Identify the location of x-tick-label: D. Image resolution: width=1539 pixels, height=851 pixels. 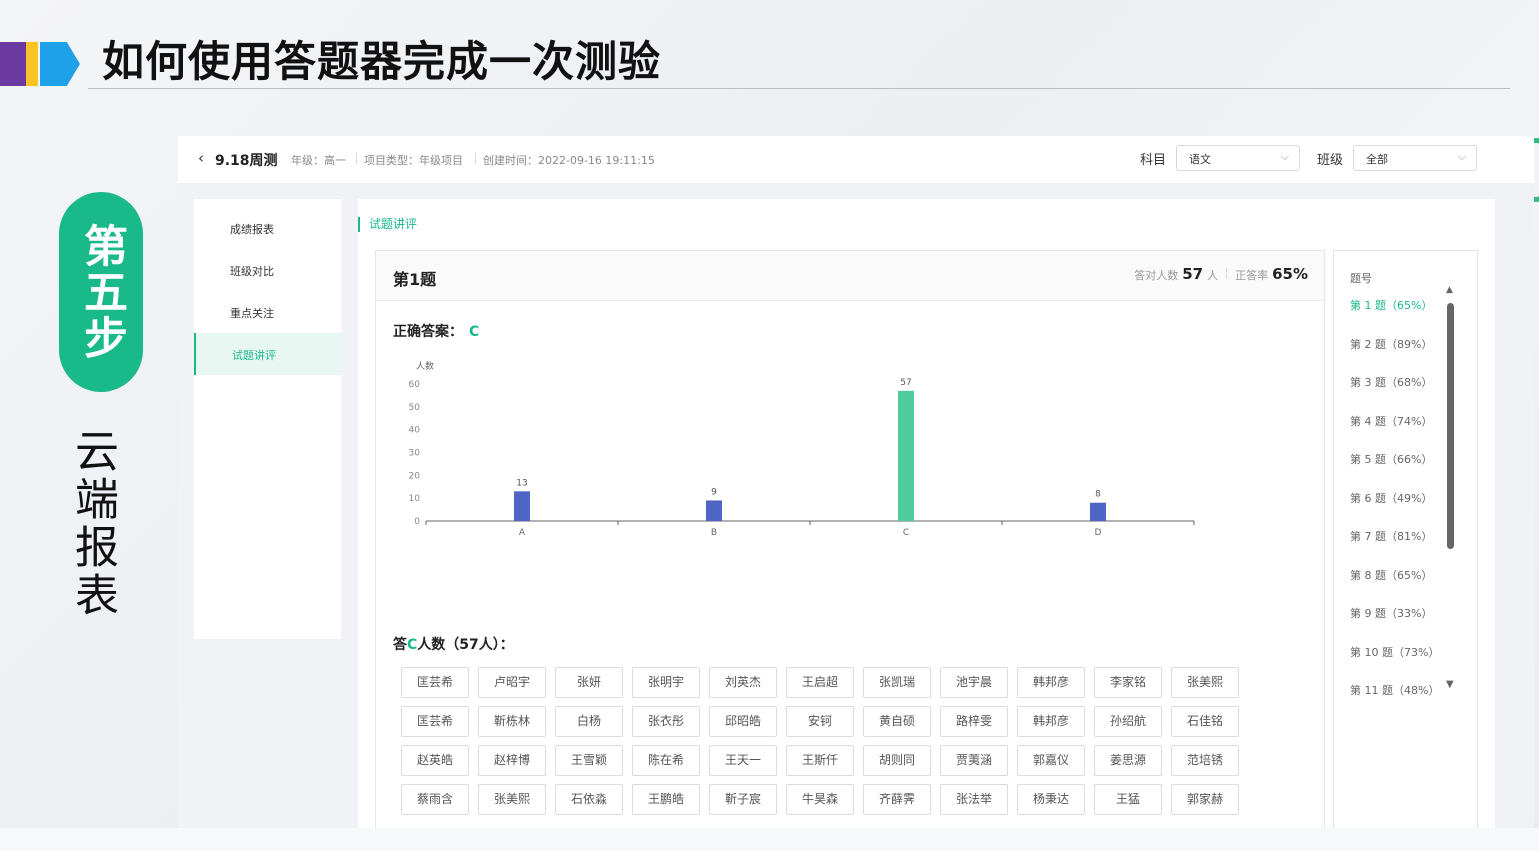
(1098, 533).